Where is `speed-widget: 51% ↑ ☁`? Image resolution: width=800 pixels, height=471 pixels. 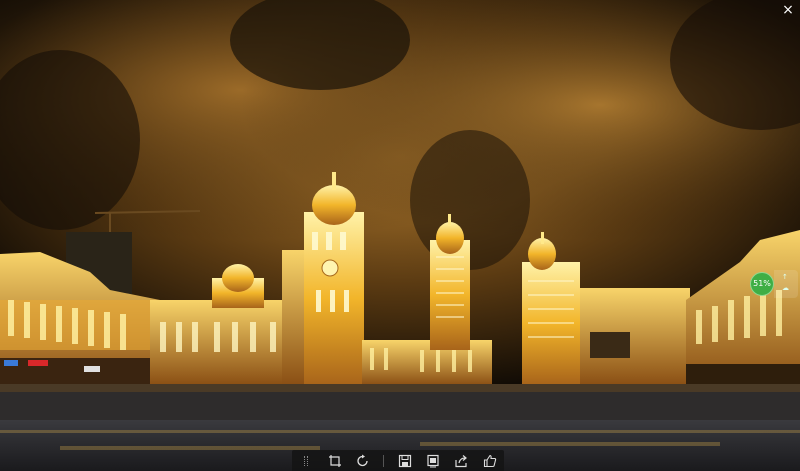 speed-widget: 51% ↑ ☁ is located at coordinates (774, 285).